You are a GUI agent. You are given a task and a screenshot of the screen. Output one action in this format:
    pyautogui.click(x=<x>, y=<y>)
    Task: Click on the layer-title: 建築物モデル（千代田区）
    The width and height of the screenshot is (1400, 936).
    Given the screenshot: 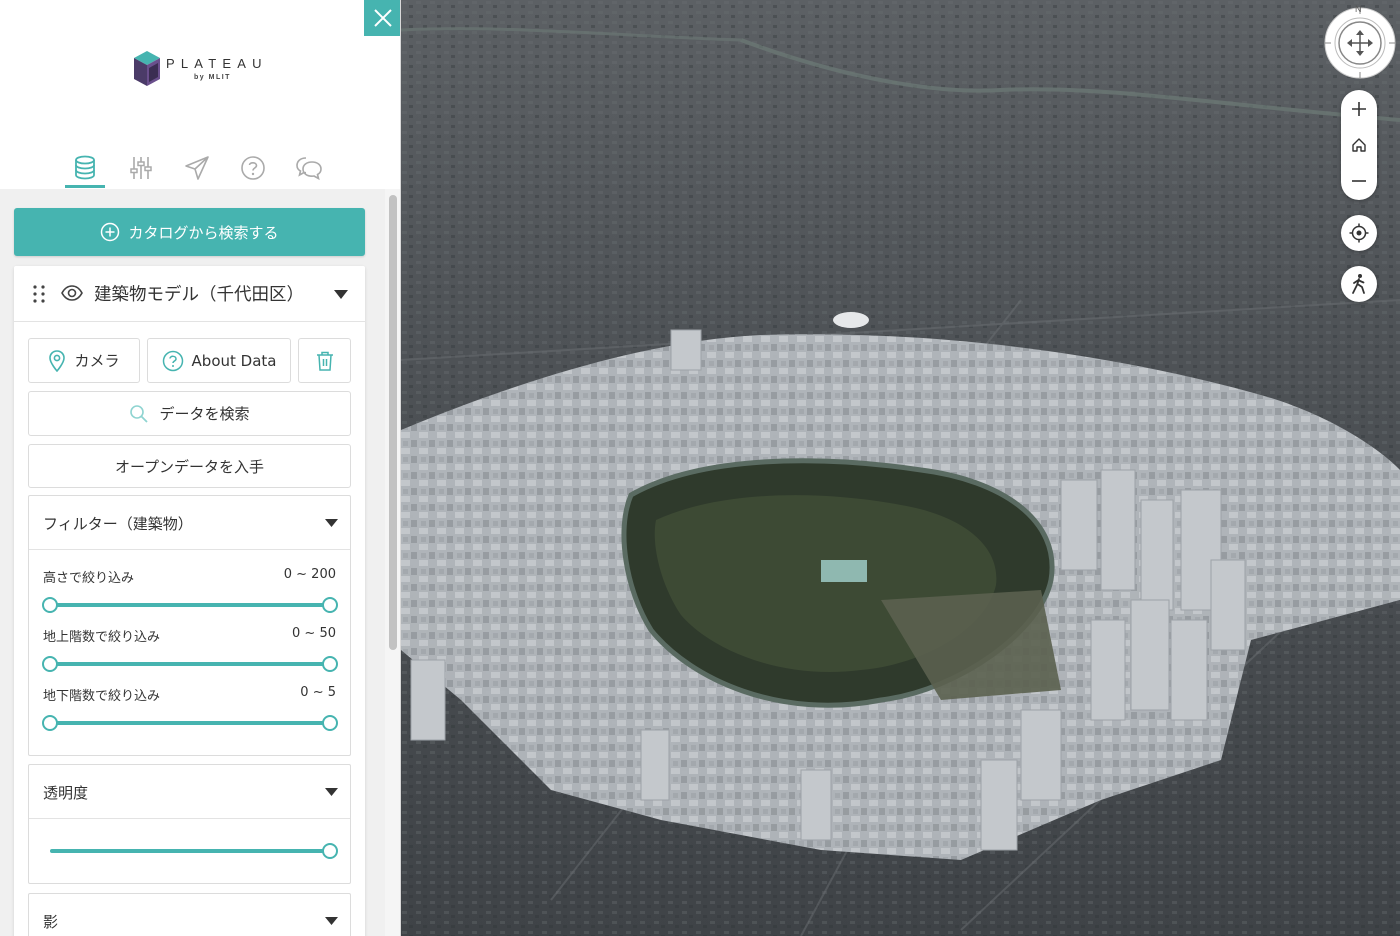 What is the action you would take?
    pyautogui.click(x=199, y=295)
    